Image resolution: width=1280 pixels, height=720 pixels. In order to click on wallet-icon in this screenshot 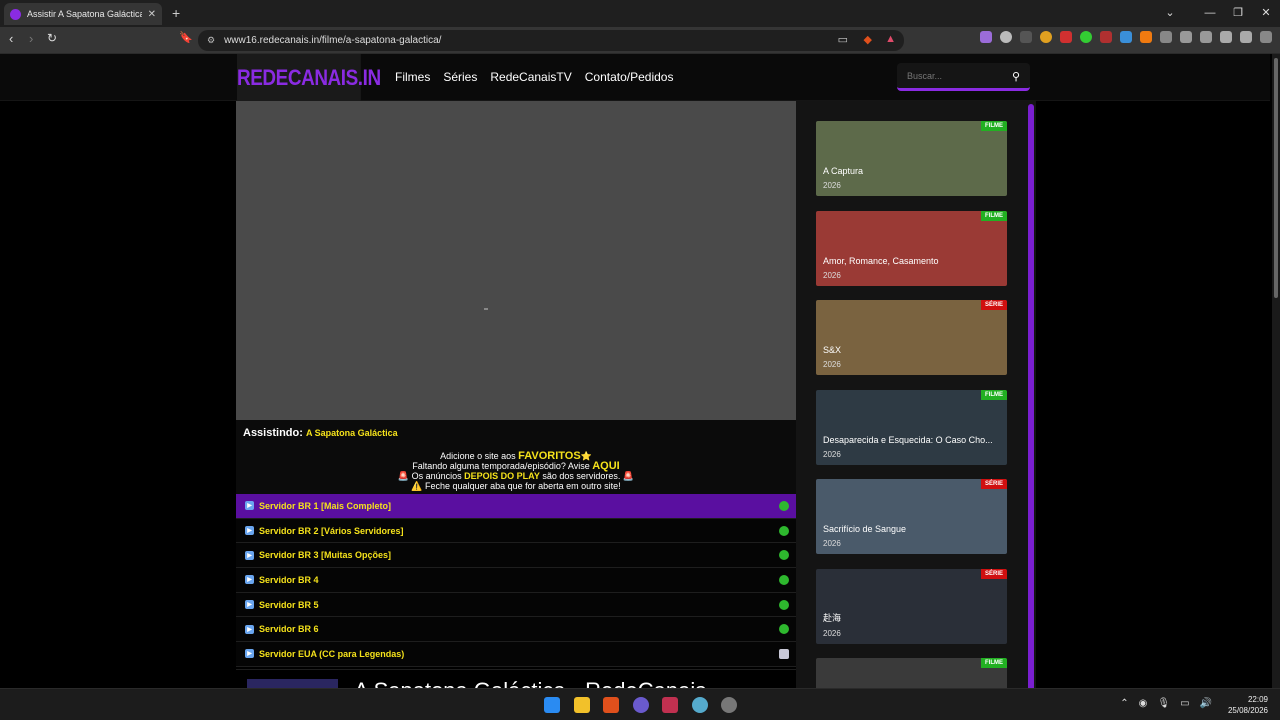, I will do `click(1206, 37)`.